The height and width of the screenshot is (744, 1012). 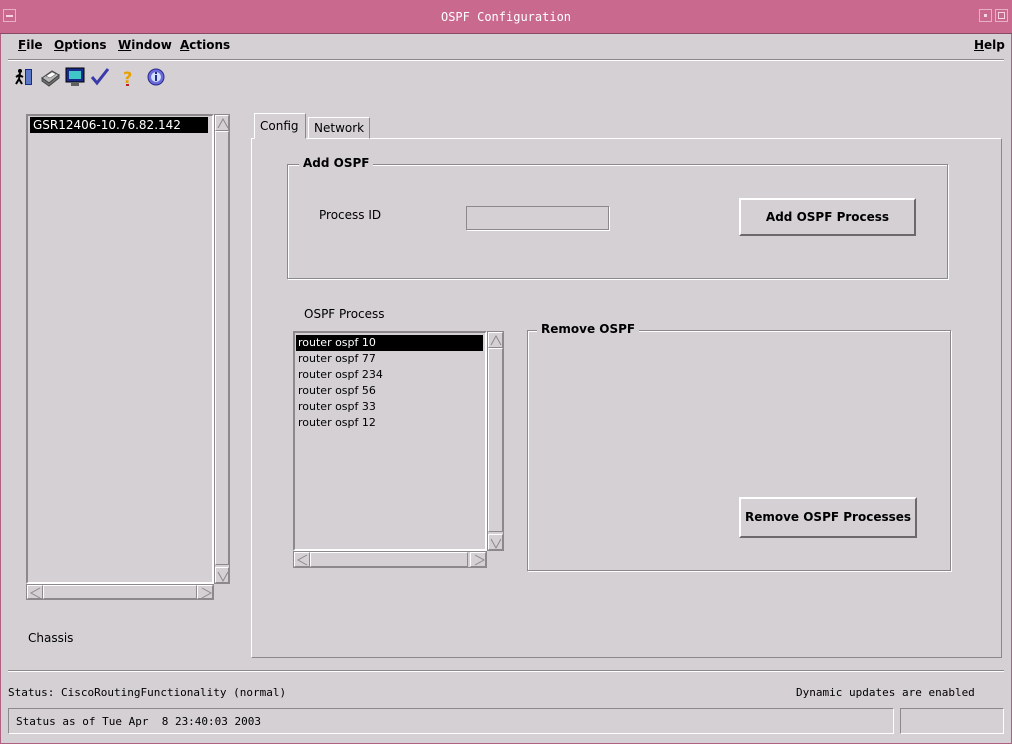 I want to click on tab-config-label: Config, so click(x=279, y=126).